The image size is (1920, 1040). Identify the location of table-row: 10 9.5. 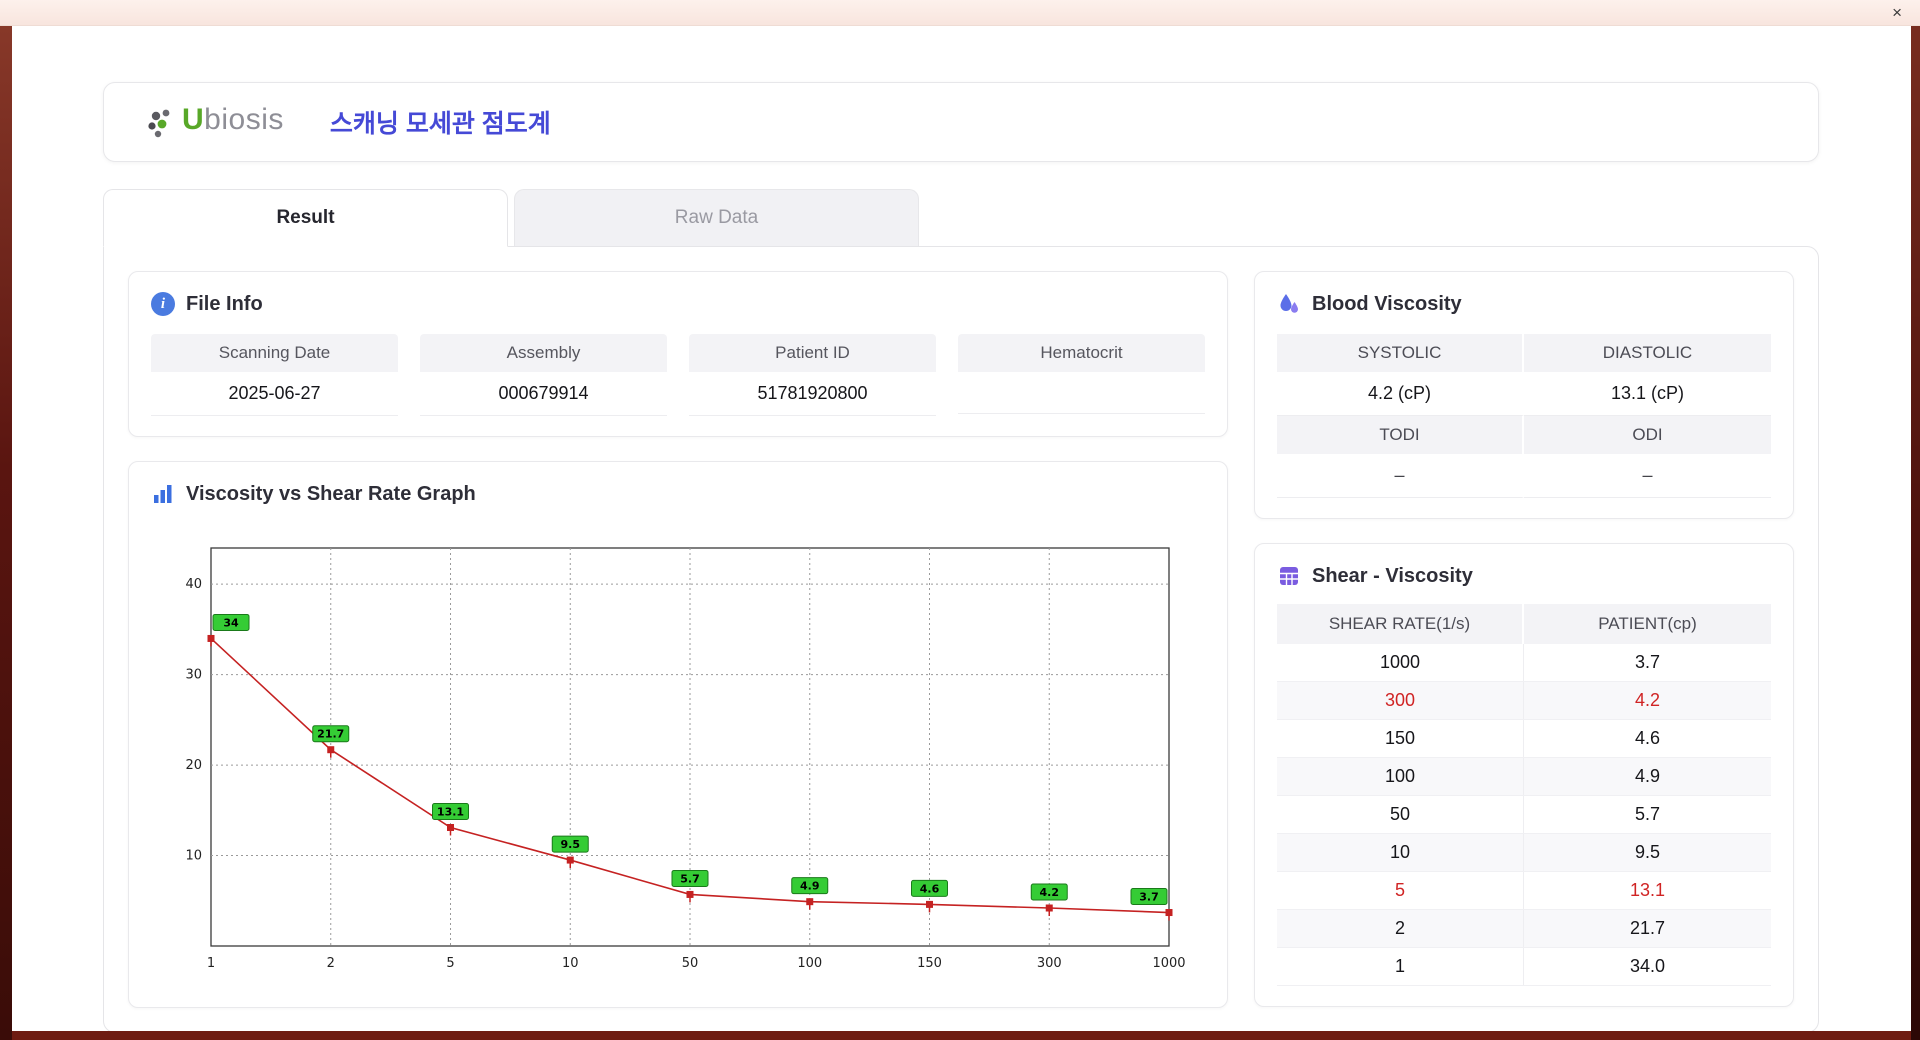
(1524, 853).